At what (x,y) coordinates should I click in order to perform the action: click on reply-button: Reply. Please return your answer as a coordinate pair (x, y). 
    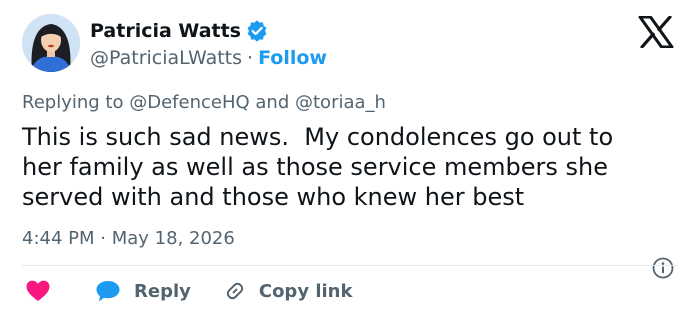
    Looking at the image, I should click on (143, 291).